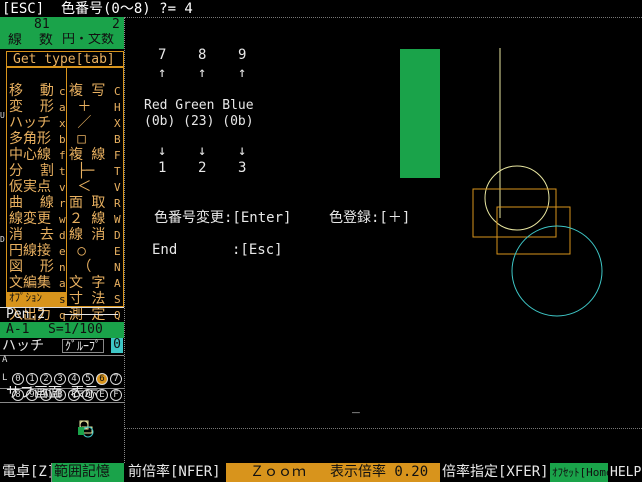 This screenshot has height=482, width=642. What do you see at coordinates (62, 314) in the screenshot?
I see `pen-indicator: Pen.2` at bounding box center [62, 314].